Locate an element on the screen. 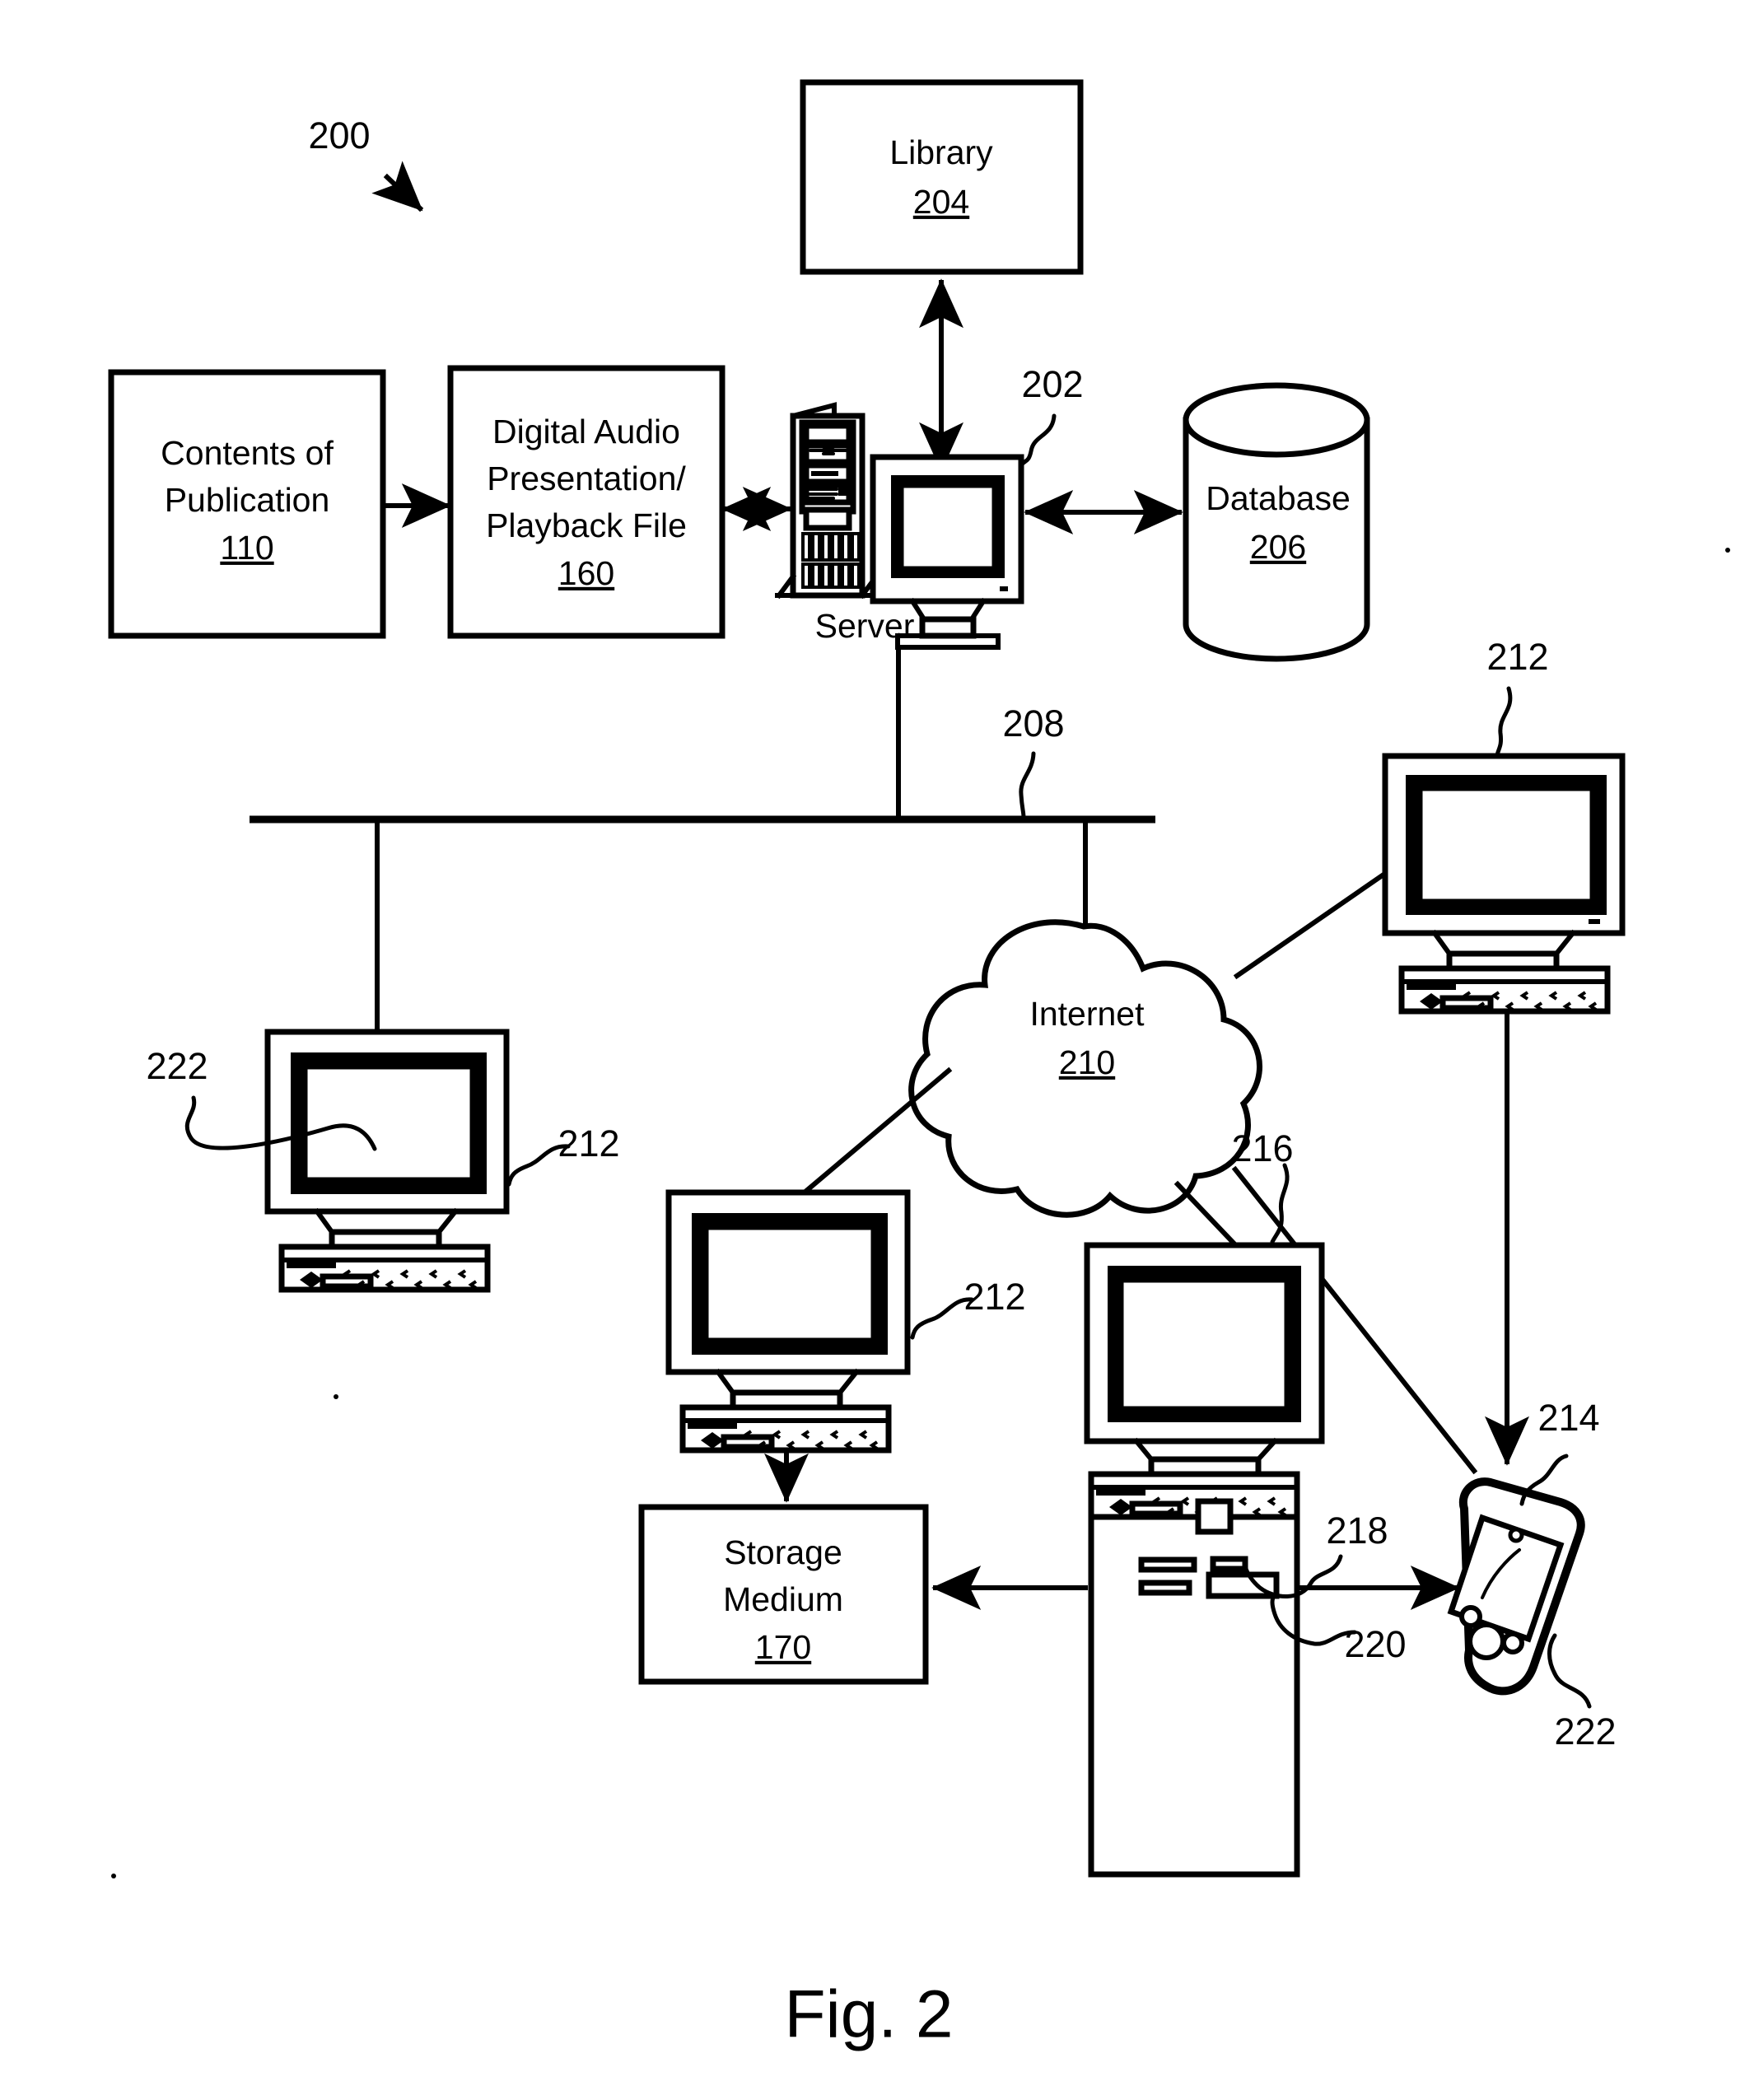 This screenshot has height=2100, width=1759. client-computer-216: 216 218 220 is located at coordinates (1245, 1502).